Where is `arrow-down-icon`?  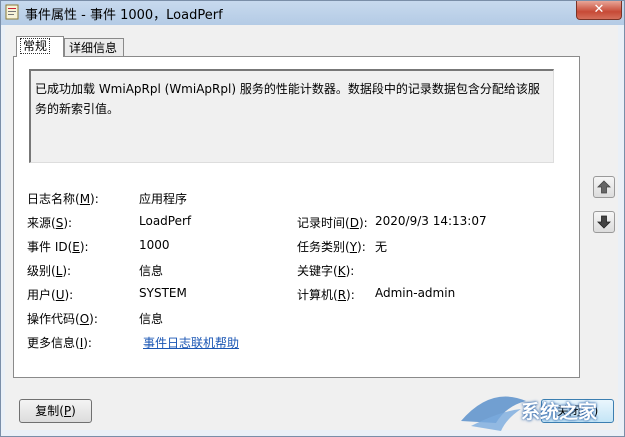
arrow-down-icon is located at coordinates (604, 222).